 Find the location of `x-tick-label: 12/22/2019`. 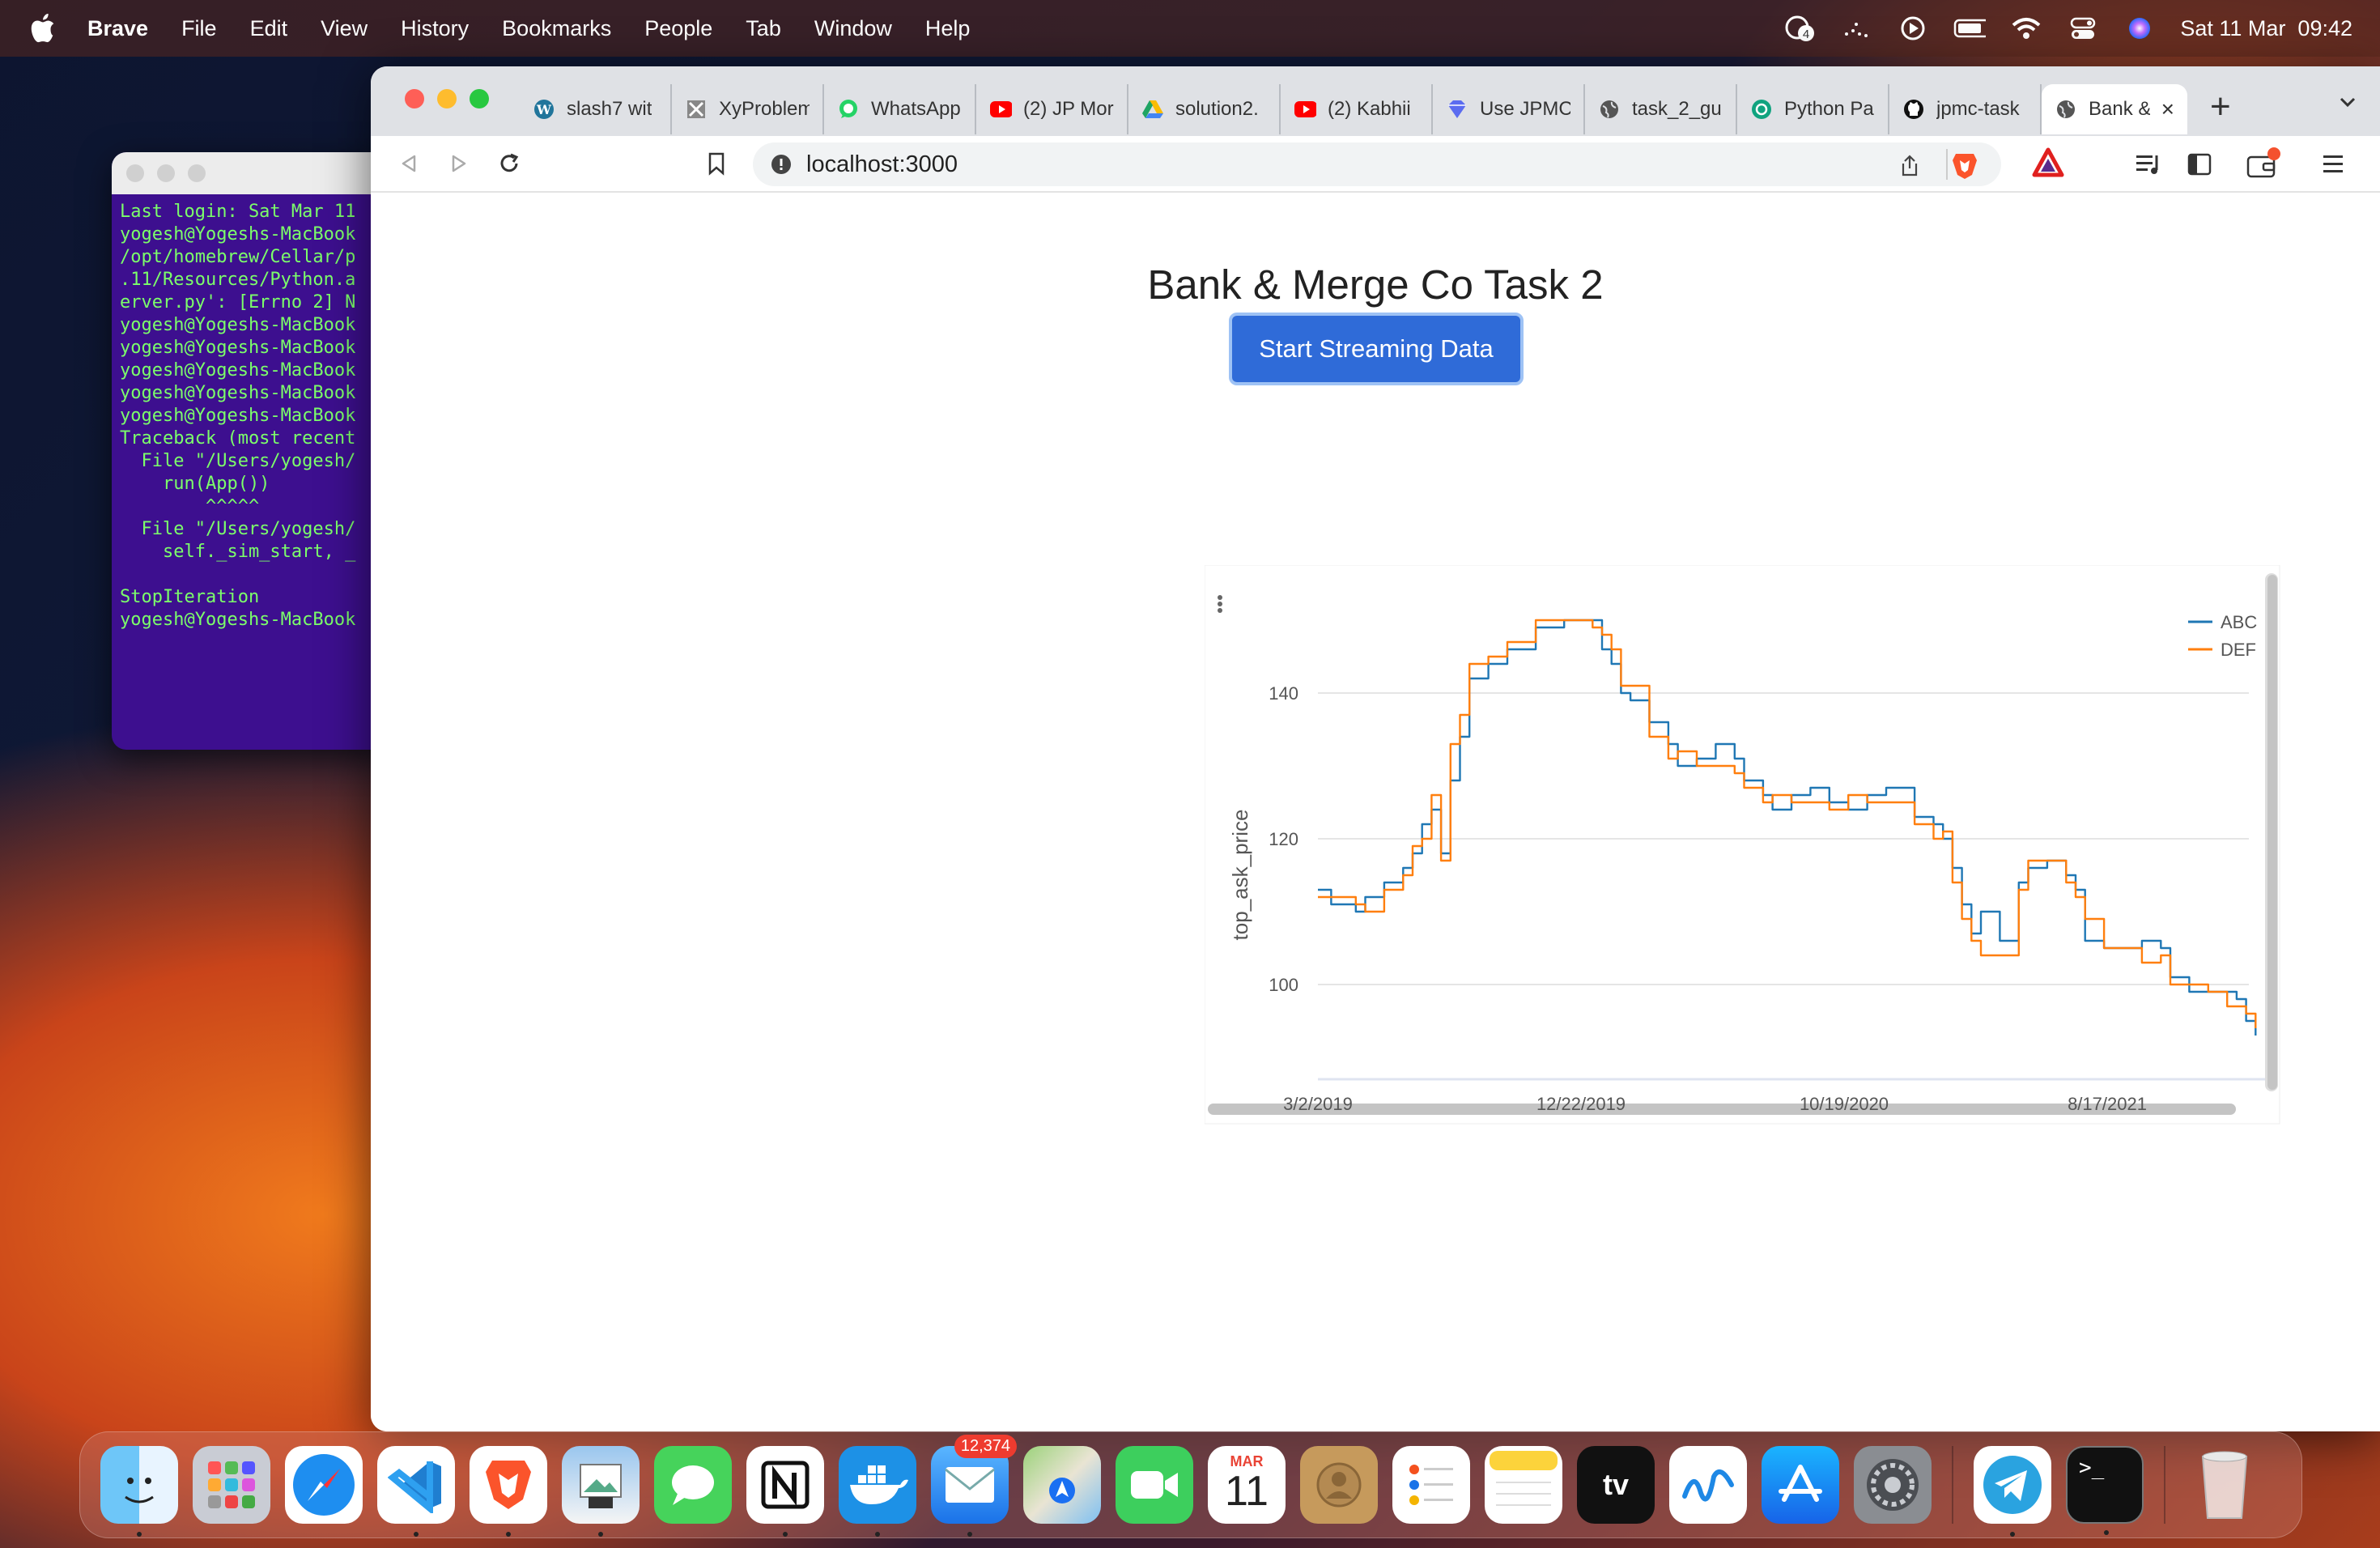

x-tick-label: 12/22/2019 is located at coordinates (1581, 1104).